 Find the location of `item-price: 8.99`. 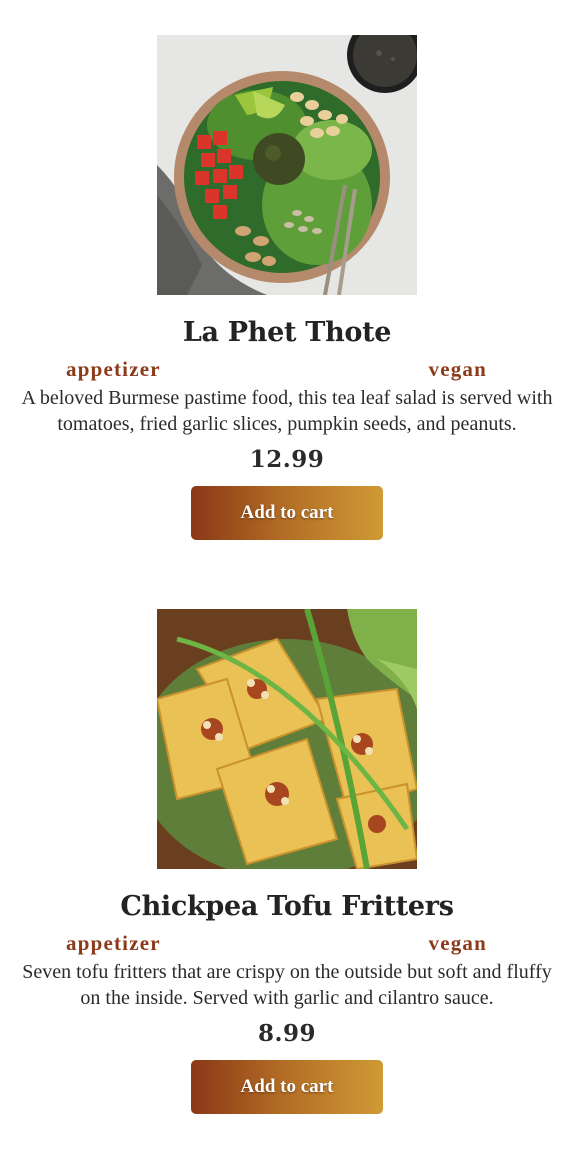

item-price: 8.99 is located at coordinates (287, 1033).